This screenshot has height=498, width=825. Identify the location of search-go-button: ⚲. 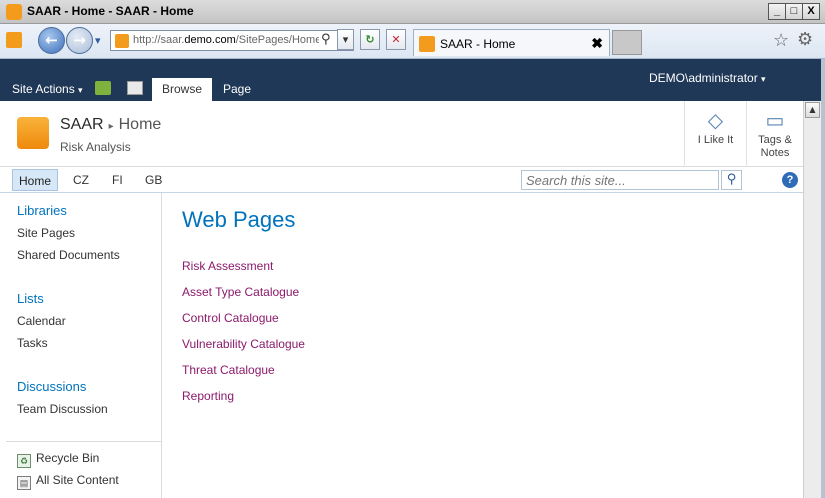
(731, 180).